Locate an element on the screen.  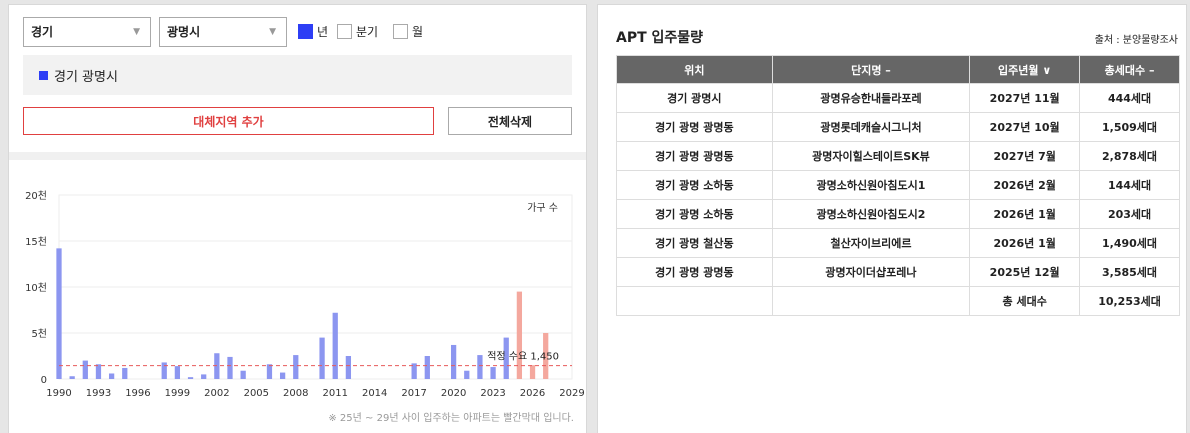
period-month-label: 월 is located at coordinates (418, 31).